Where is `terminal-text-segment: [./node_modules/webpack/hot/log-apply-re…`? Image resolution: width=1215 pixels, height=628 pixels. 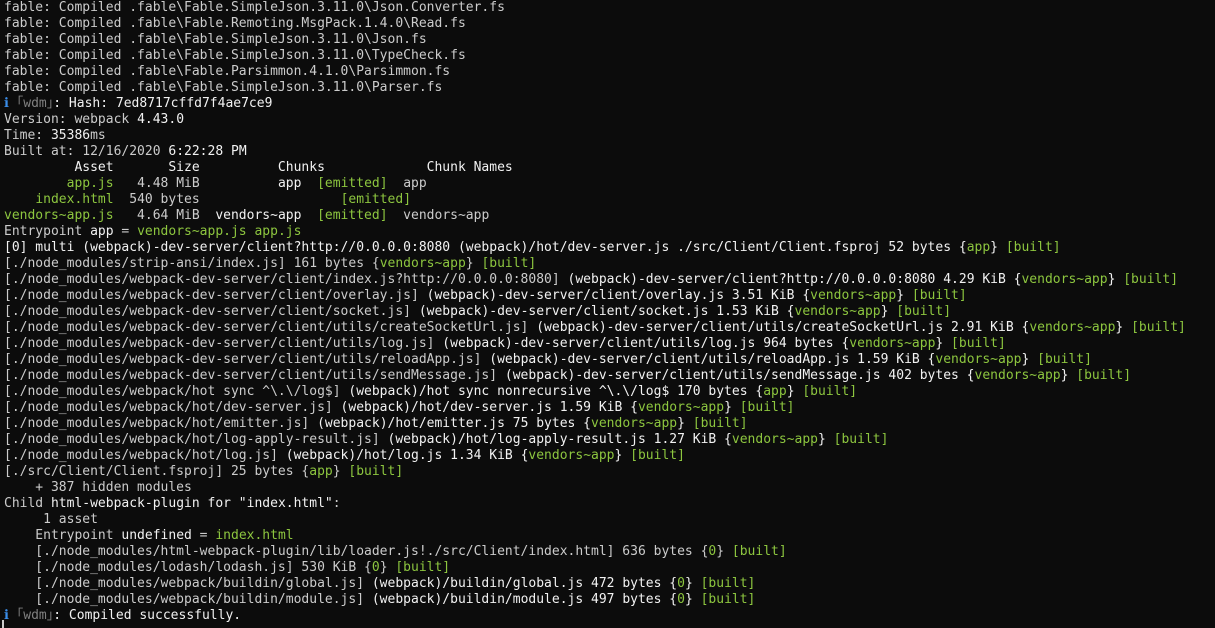 terminal-text-segment: [./node_modules/webpack/hot/log-apply-re… is located at coordinates (196, 439).